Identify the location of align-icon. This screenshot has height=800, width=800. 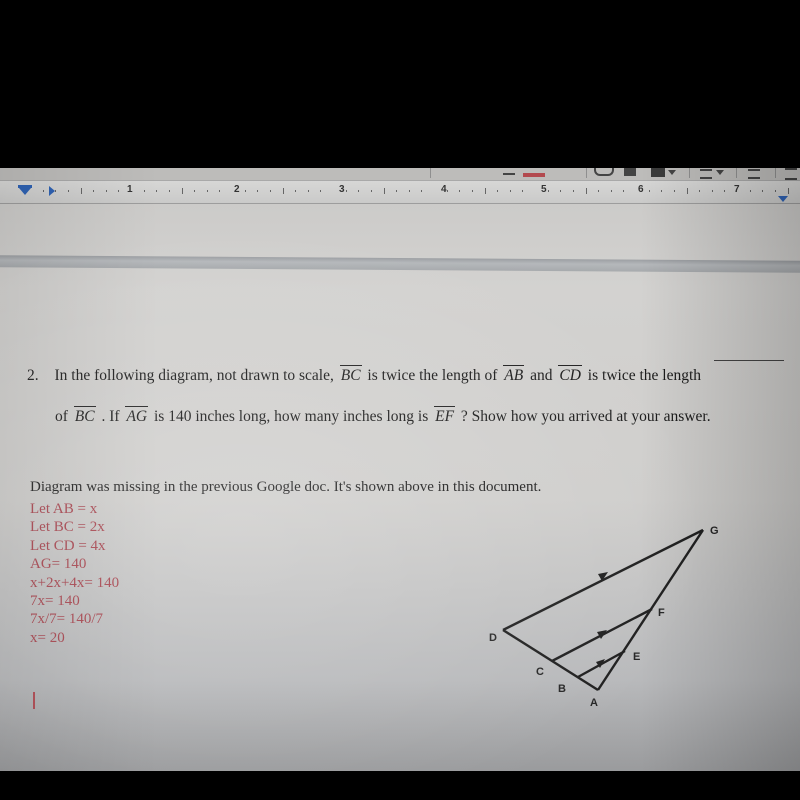
(706, 174).